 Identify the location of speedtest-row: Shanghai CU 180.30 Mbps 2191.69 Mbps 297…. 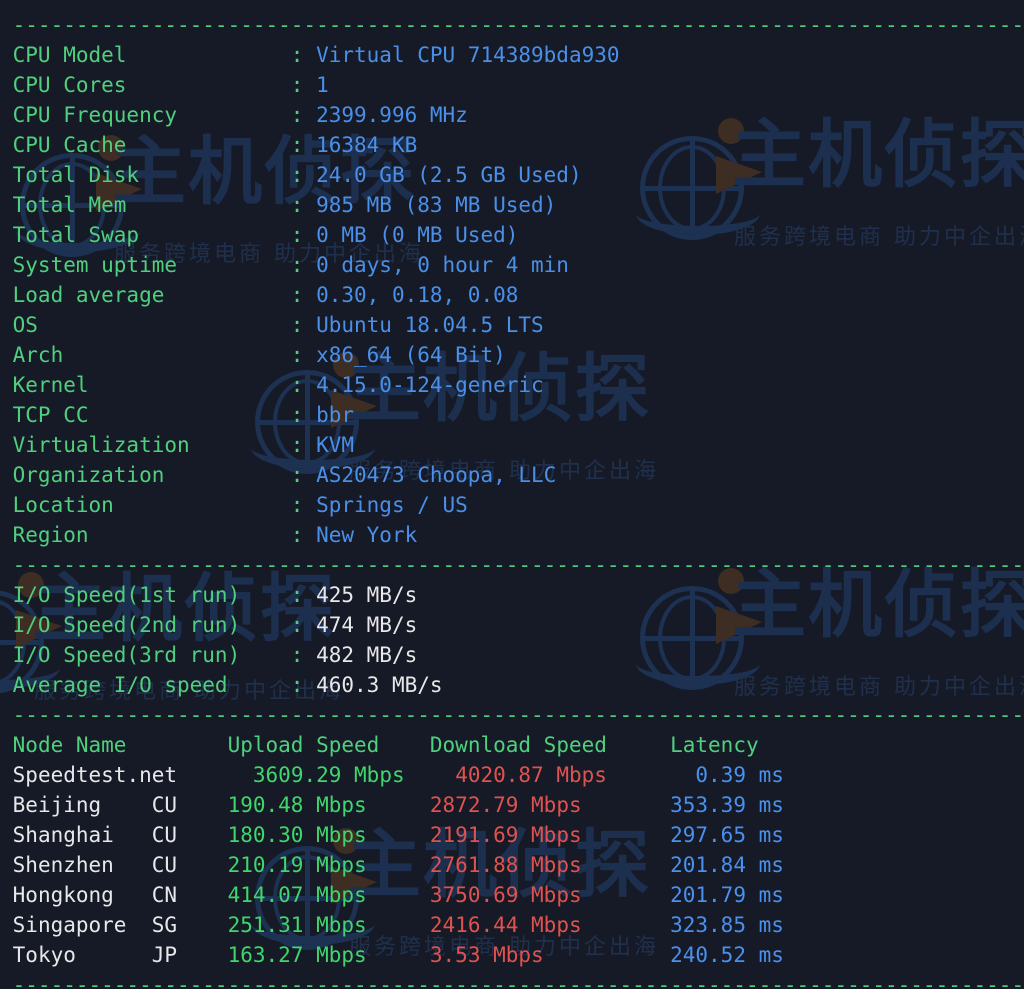
(512, 835).